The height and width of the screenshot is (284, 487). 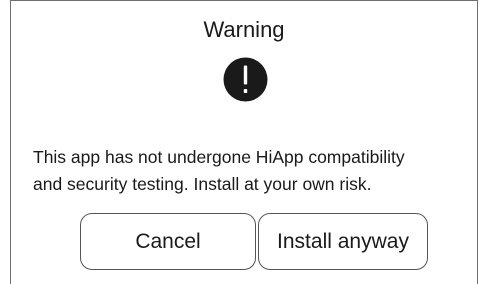 What do you see at coordinates (245, 79) in the screenshot?
I see `exclamation-circle-icon` at bounding box center [245, 79].